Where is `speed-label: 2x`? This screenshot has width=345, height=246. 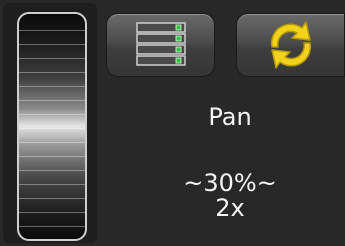 speed-label: 2x is located at coordinates (230, 208).